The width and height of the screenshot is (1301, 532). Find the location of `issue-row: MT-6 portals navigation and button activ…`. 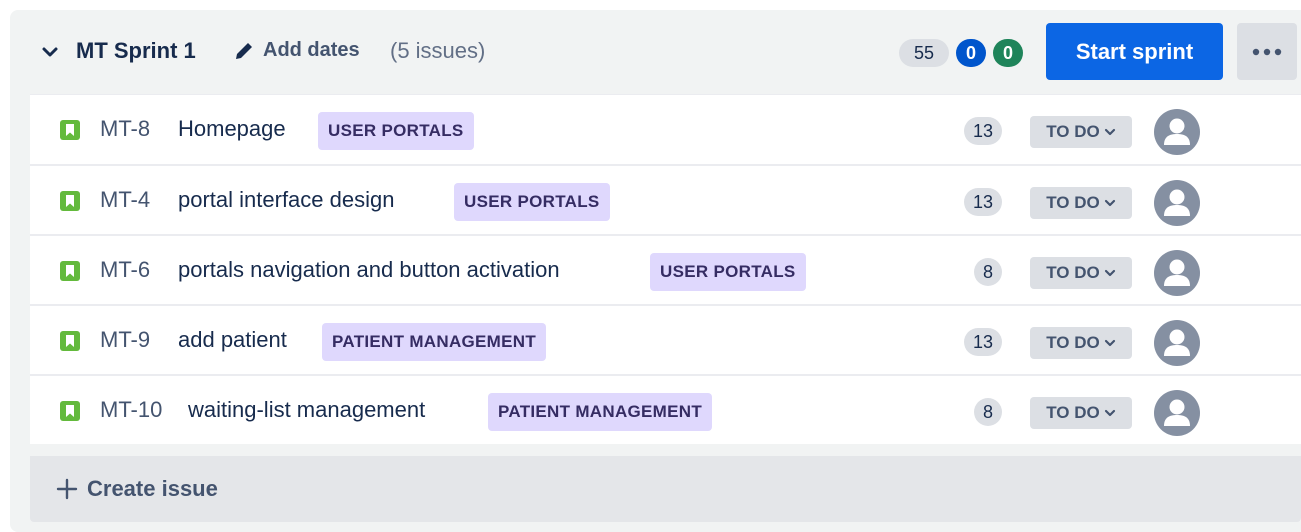

issue-row: MT-6 portals navigation and button activ… is located at coordinates (665, 269).